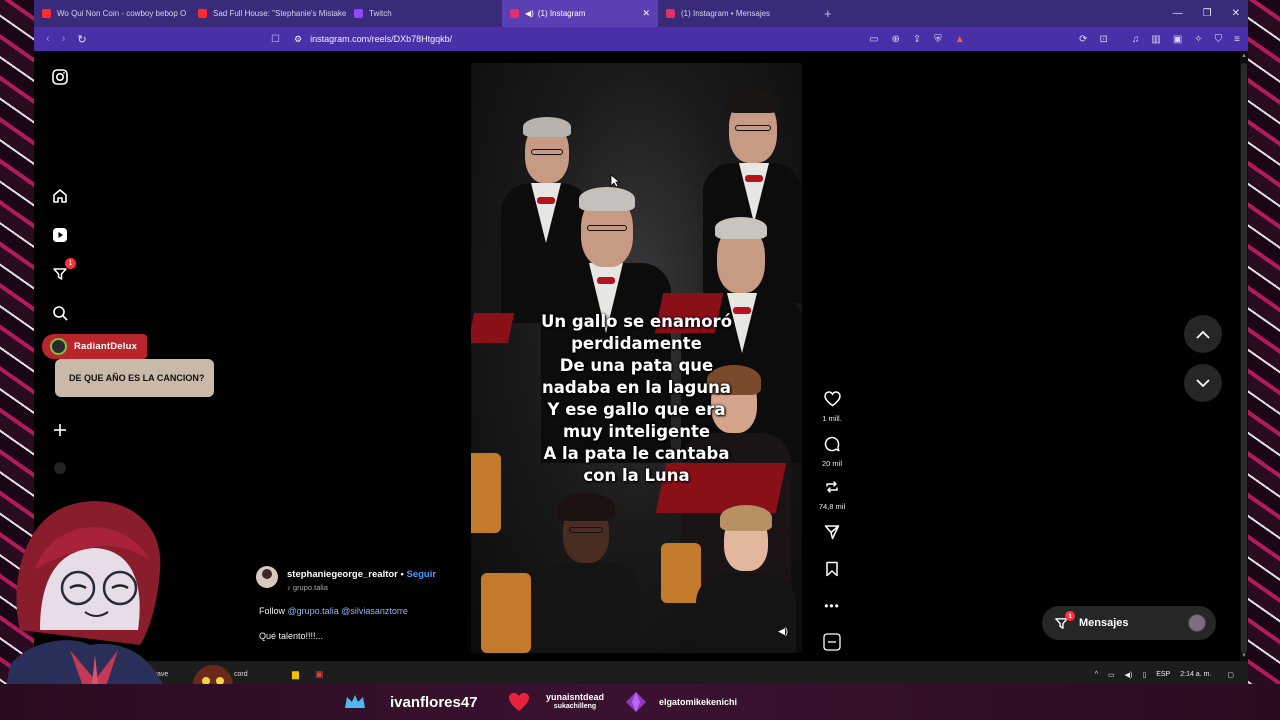 The image size is (1280, 720). Describe the element at coordinates (646, 13) in the screenshot. I see `close-tab-icon: ✕` at that location.